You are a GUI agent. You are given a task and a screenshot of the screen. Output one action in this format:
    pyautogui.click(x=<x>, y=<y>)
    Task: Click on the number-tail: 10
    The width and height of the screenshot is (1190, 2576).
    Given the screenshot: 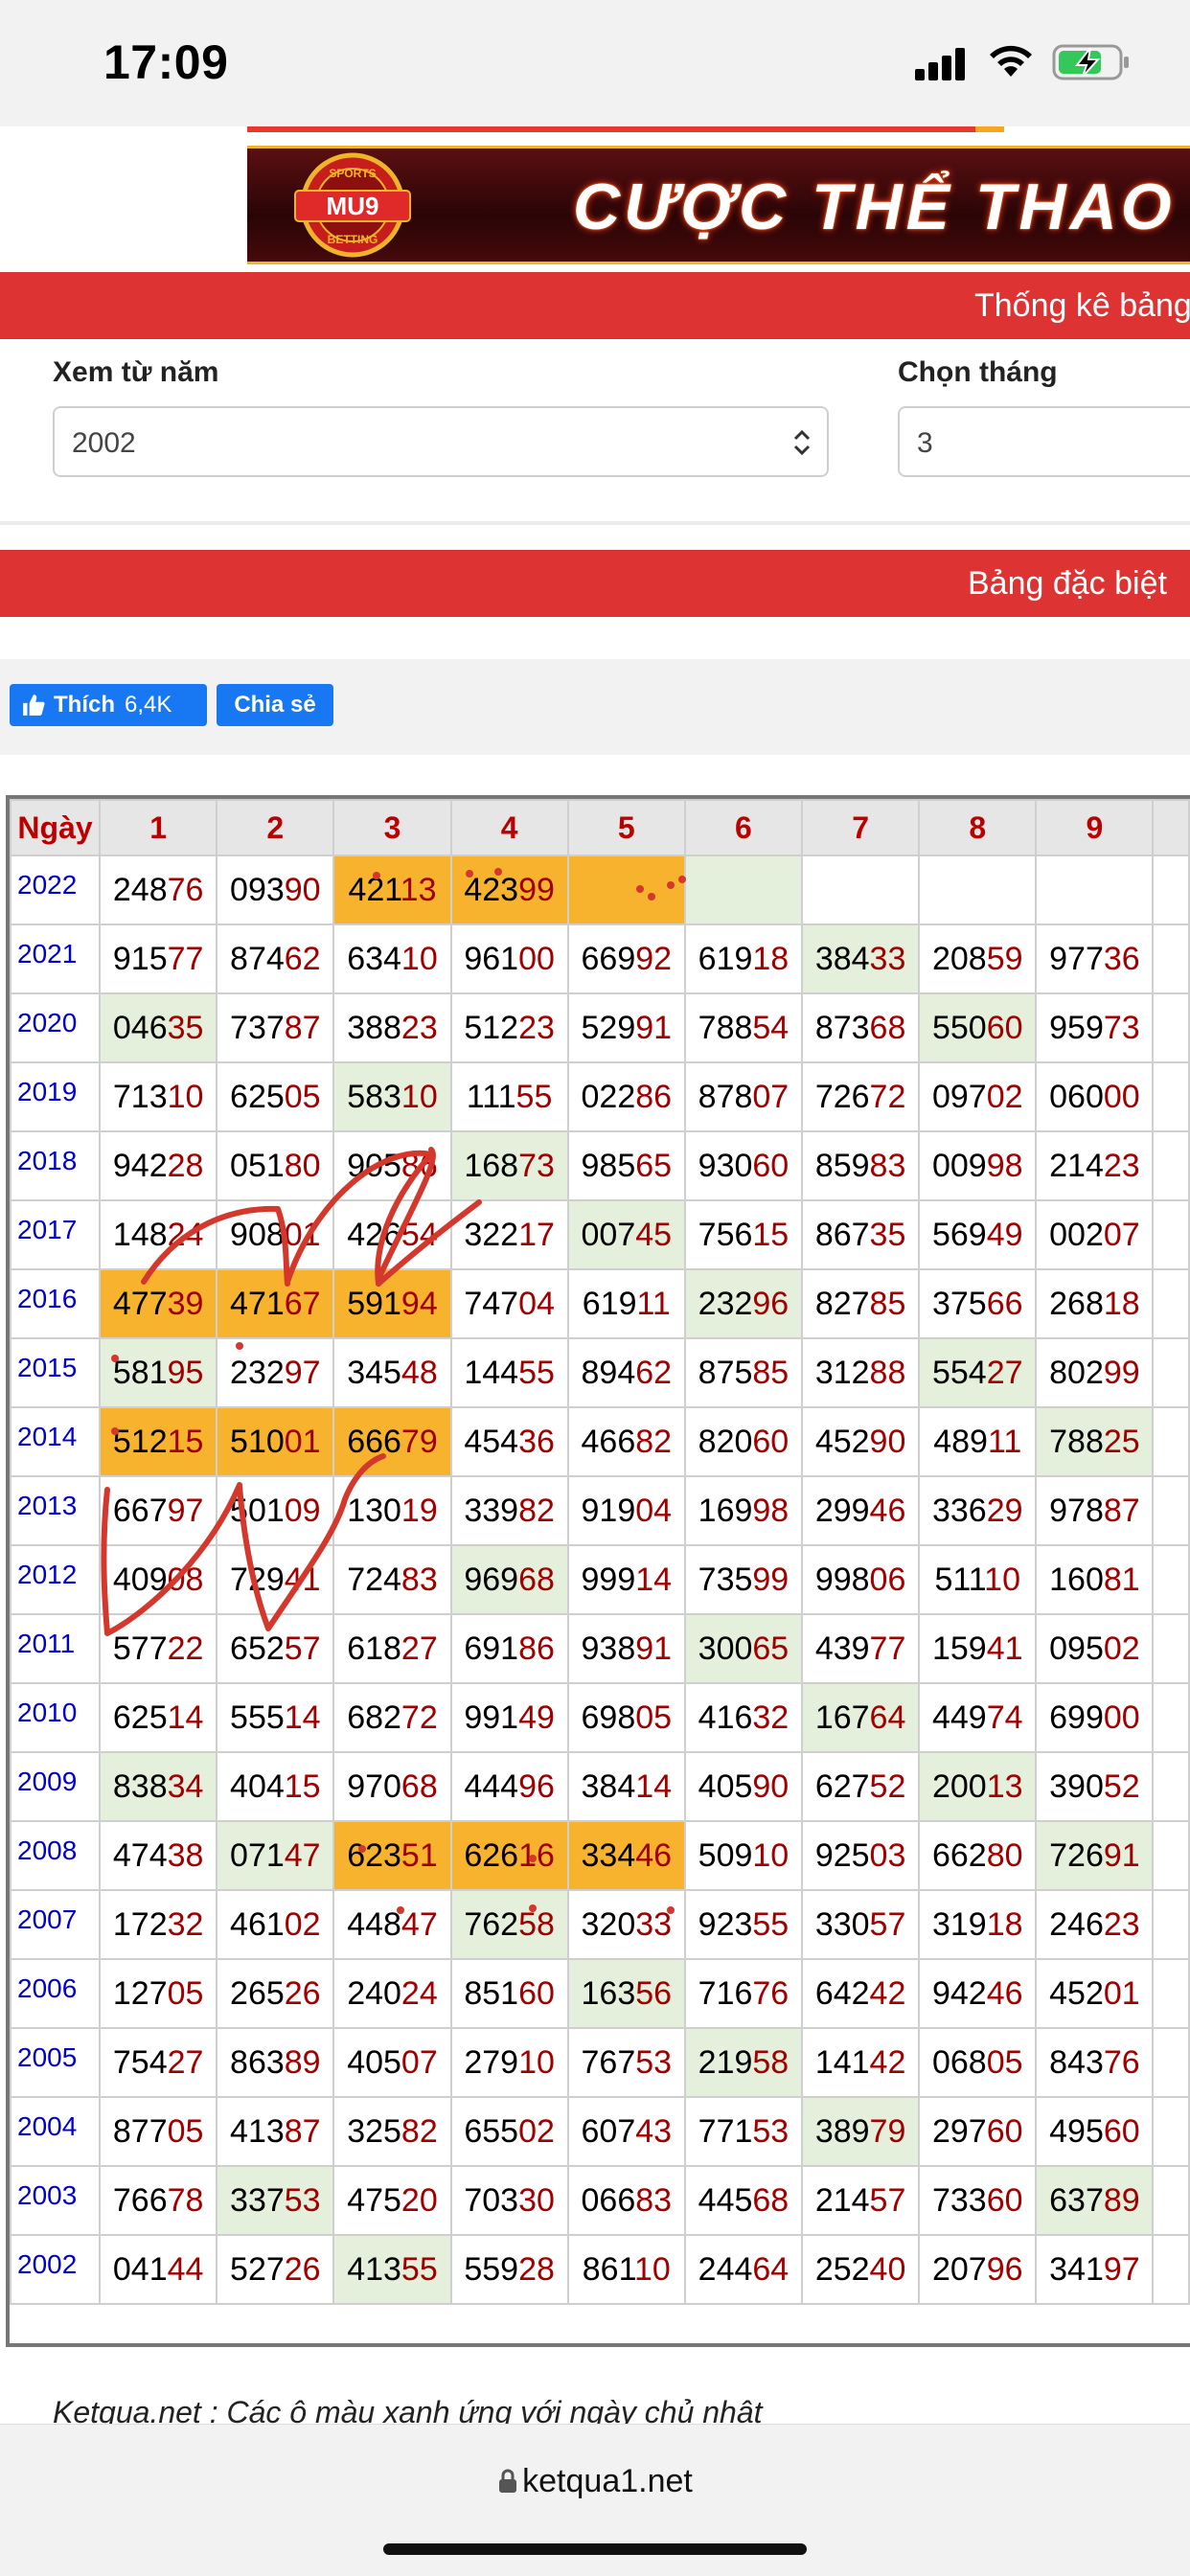 What is the action you would take?
    pyautogui.click(x=1002, y=1580)
    